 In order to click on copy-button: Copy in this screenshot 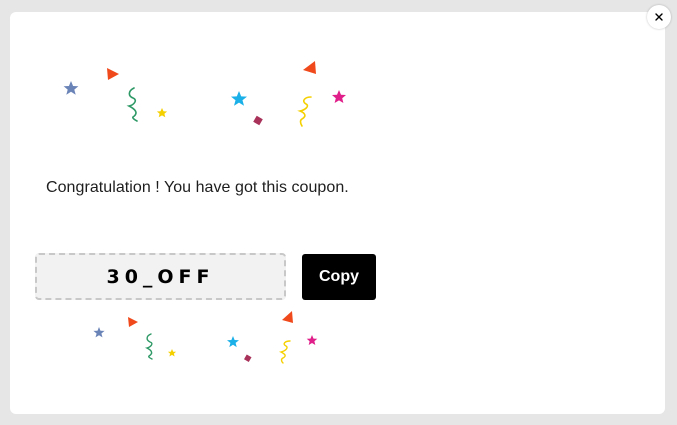, I will do `click(339, 277)`.